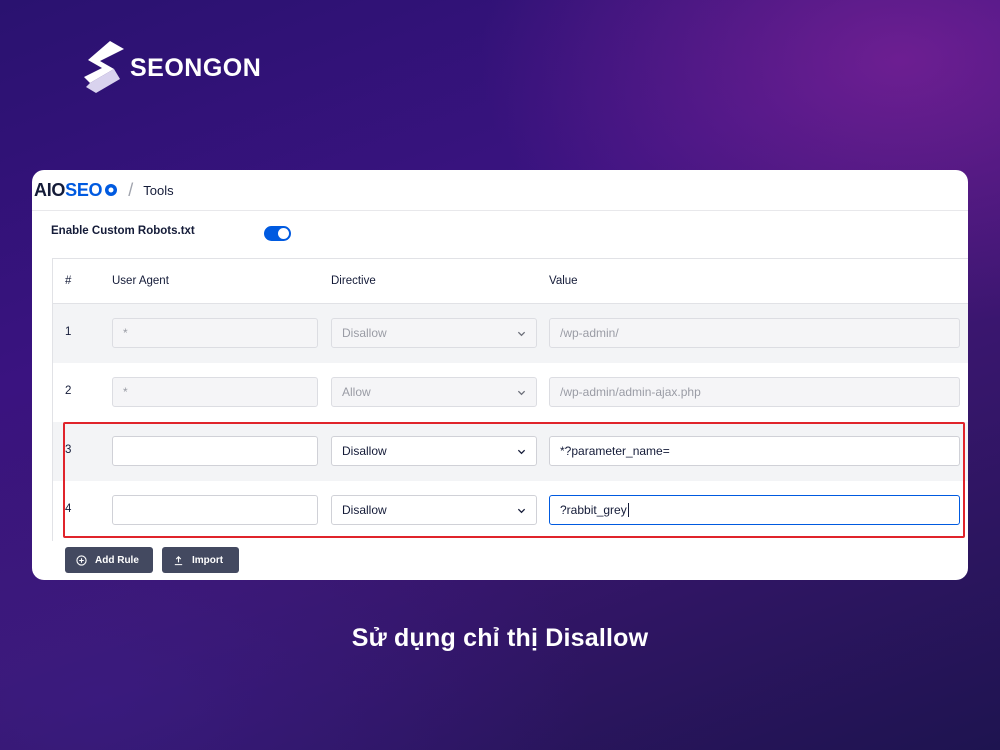 This screenshot has height=750, width=1000. I want to click on directive-select: Allow, so click(434, 392).